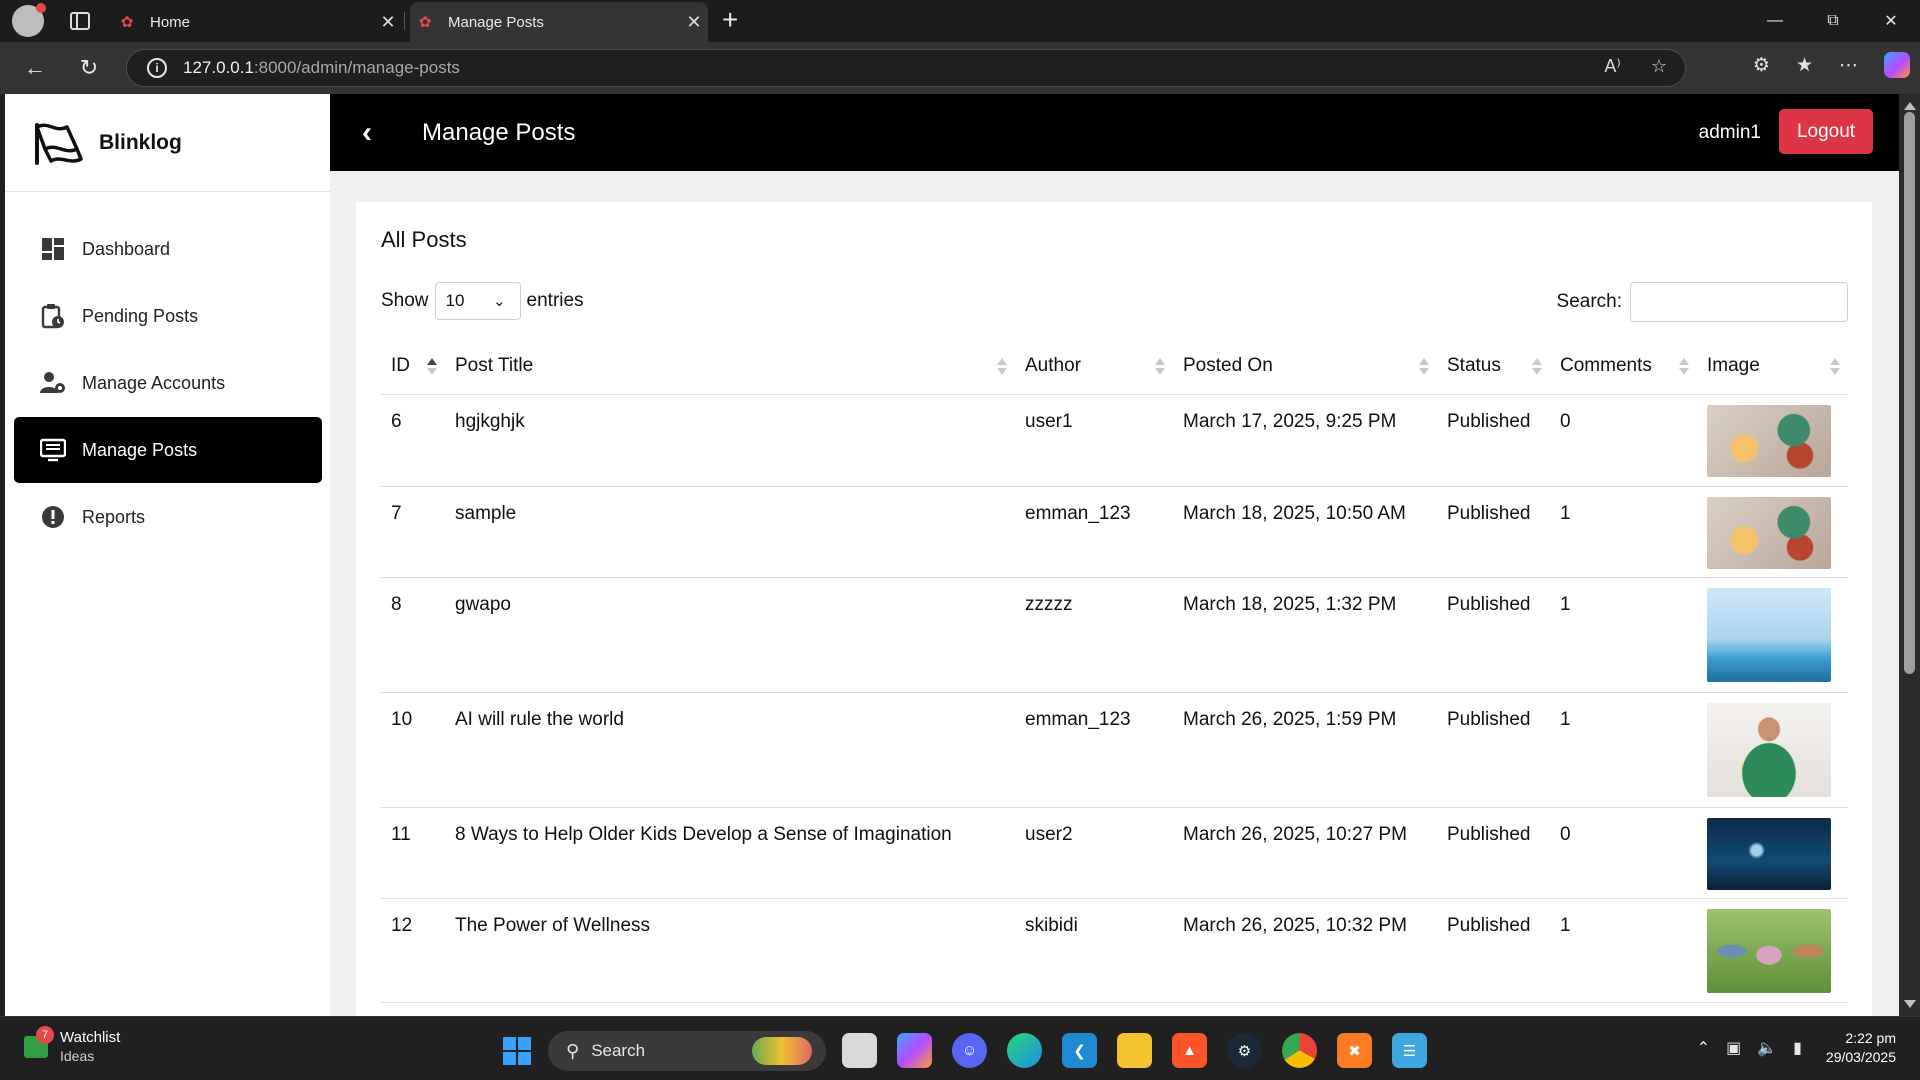 This screenshot has height=1080, width=1920. I want to click on post-image-travel, so click(1769, 634).